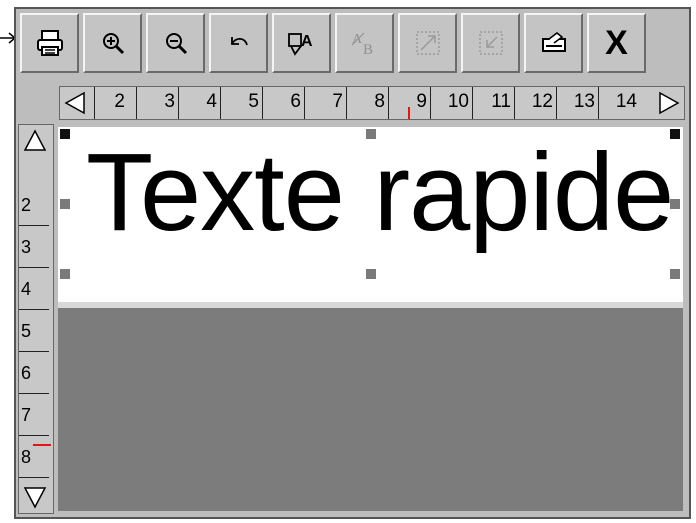 Image resolution: width=696 pixels, height=523 pixels. What do you see at coordinates (368, 49) in the screenshot?
I see `svg-text: B` at bounding box center [368, 49].